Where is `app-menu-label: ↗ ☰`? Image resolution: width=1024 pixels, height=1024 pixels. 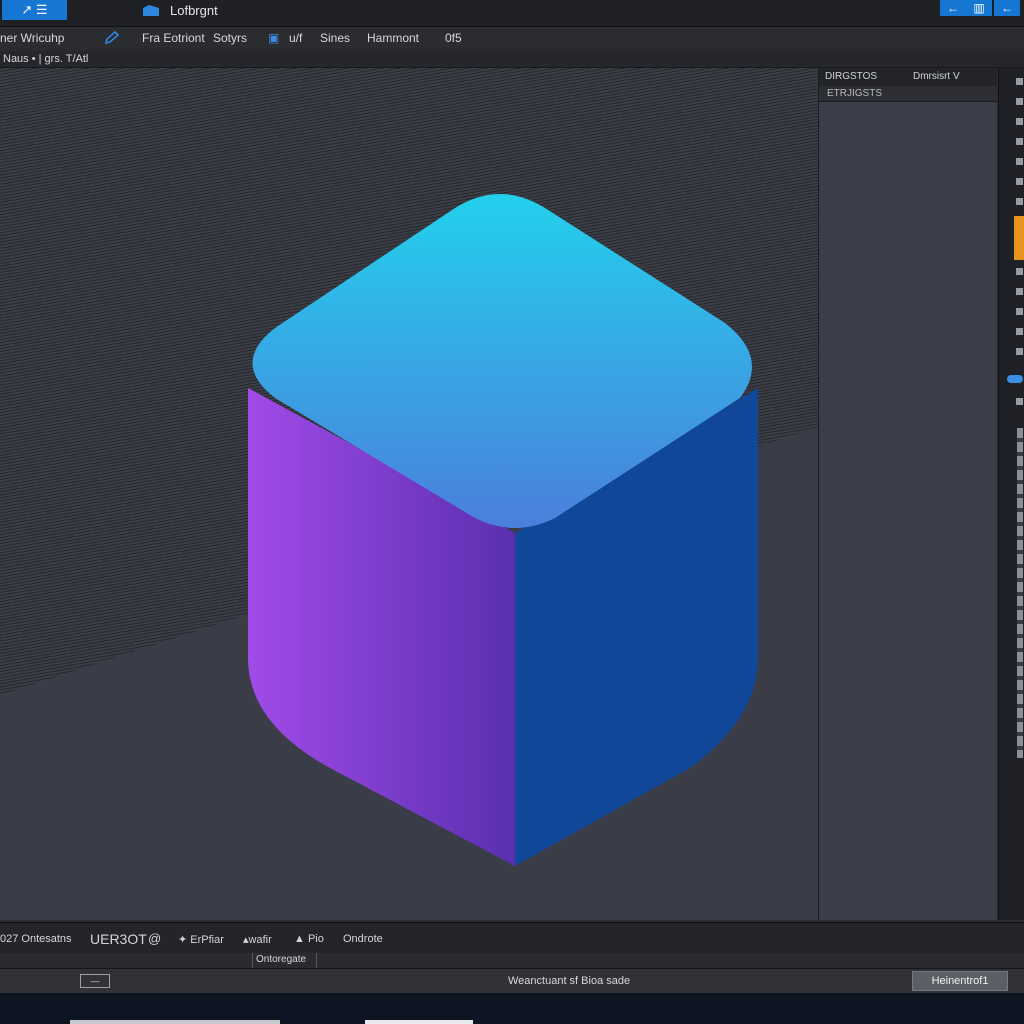 app-menu-label: ↗ ☰ is located at coordinates (34, 9).